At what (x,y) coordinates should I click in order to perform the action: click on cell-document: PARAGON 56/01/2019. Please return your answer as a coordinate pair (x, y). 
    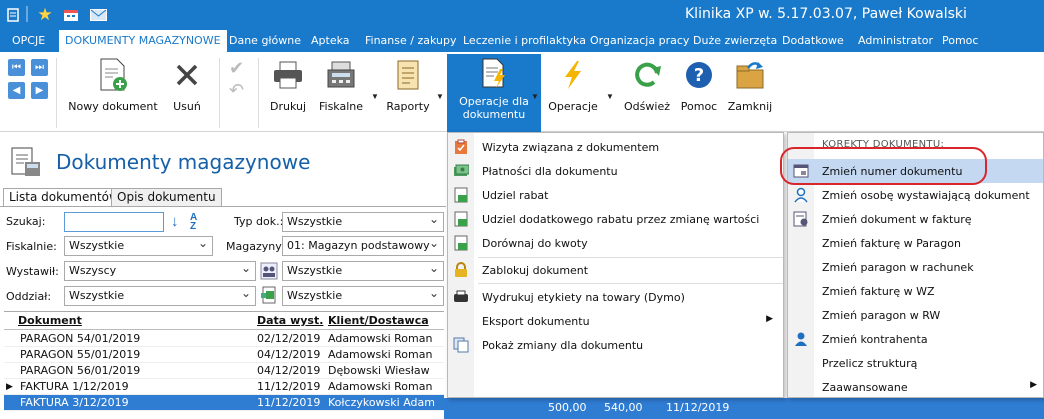
    Looking at the image, I should click on (80, 370).